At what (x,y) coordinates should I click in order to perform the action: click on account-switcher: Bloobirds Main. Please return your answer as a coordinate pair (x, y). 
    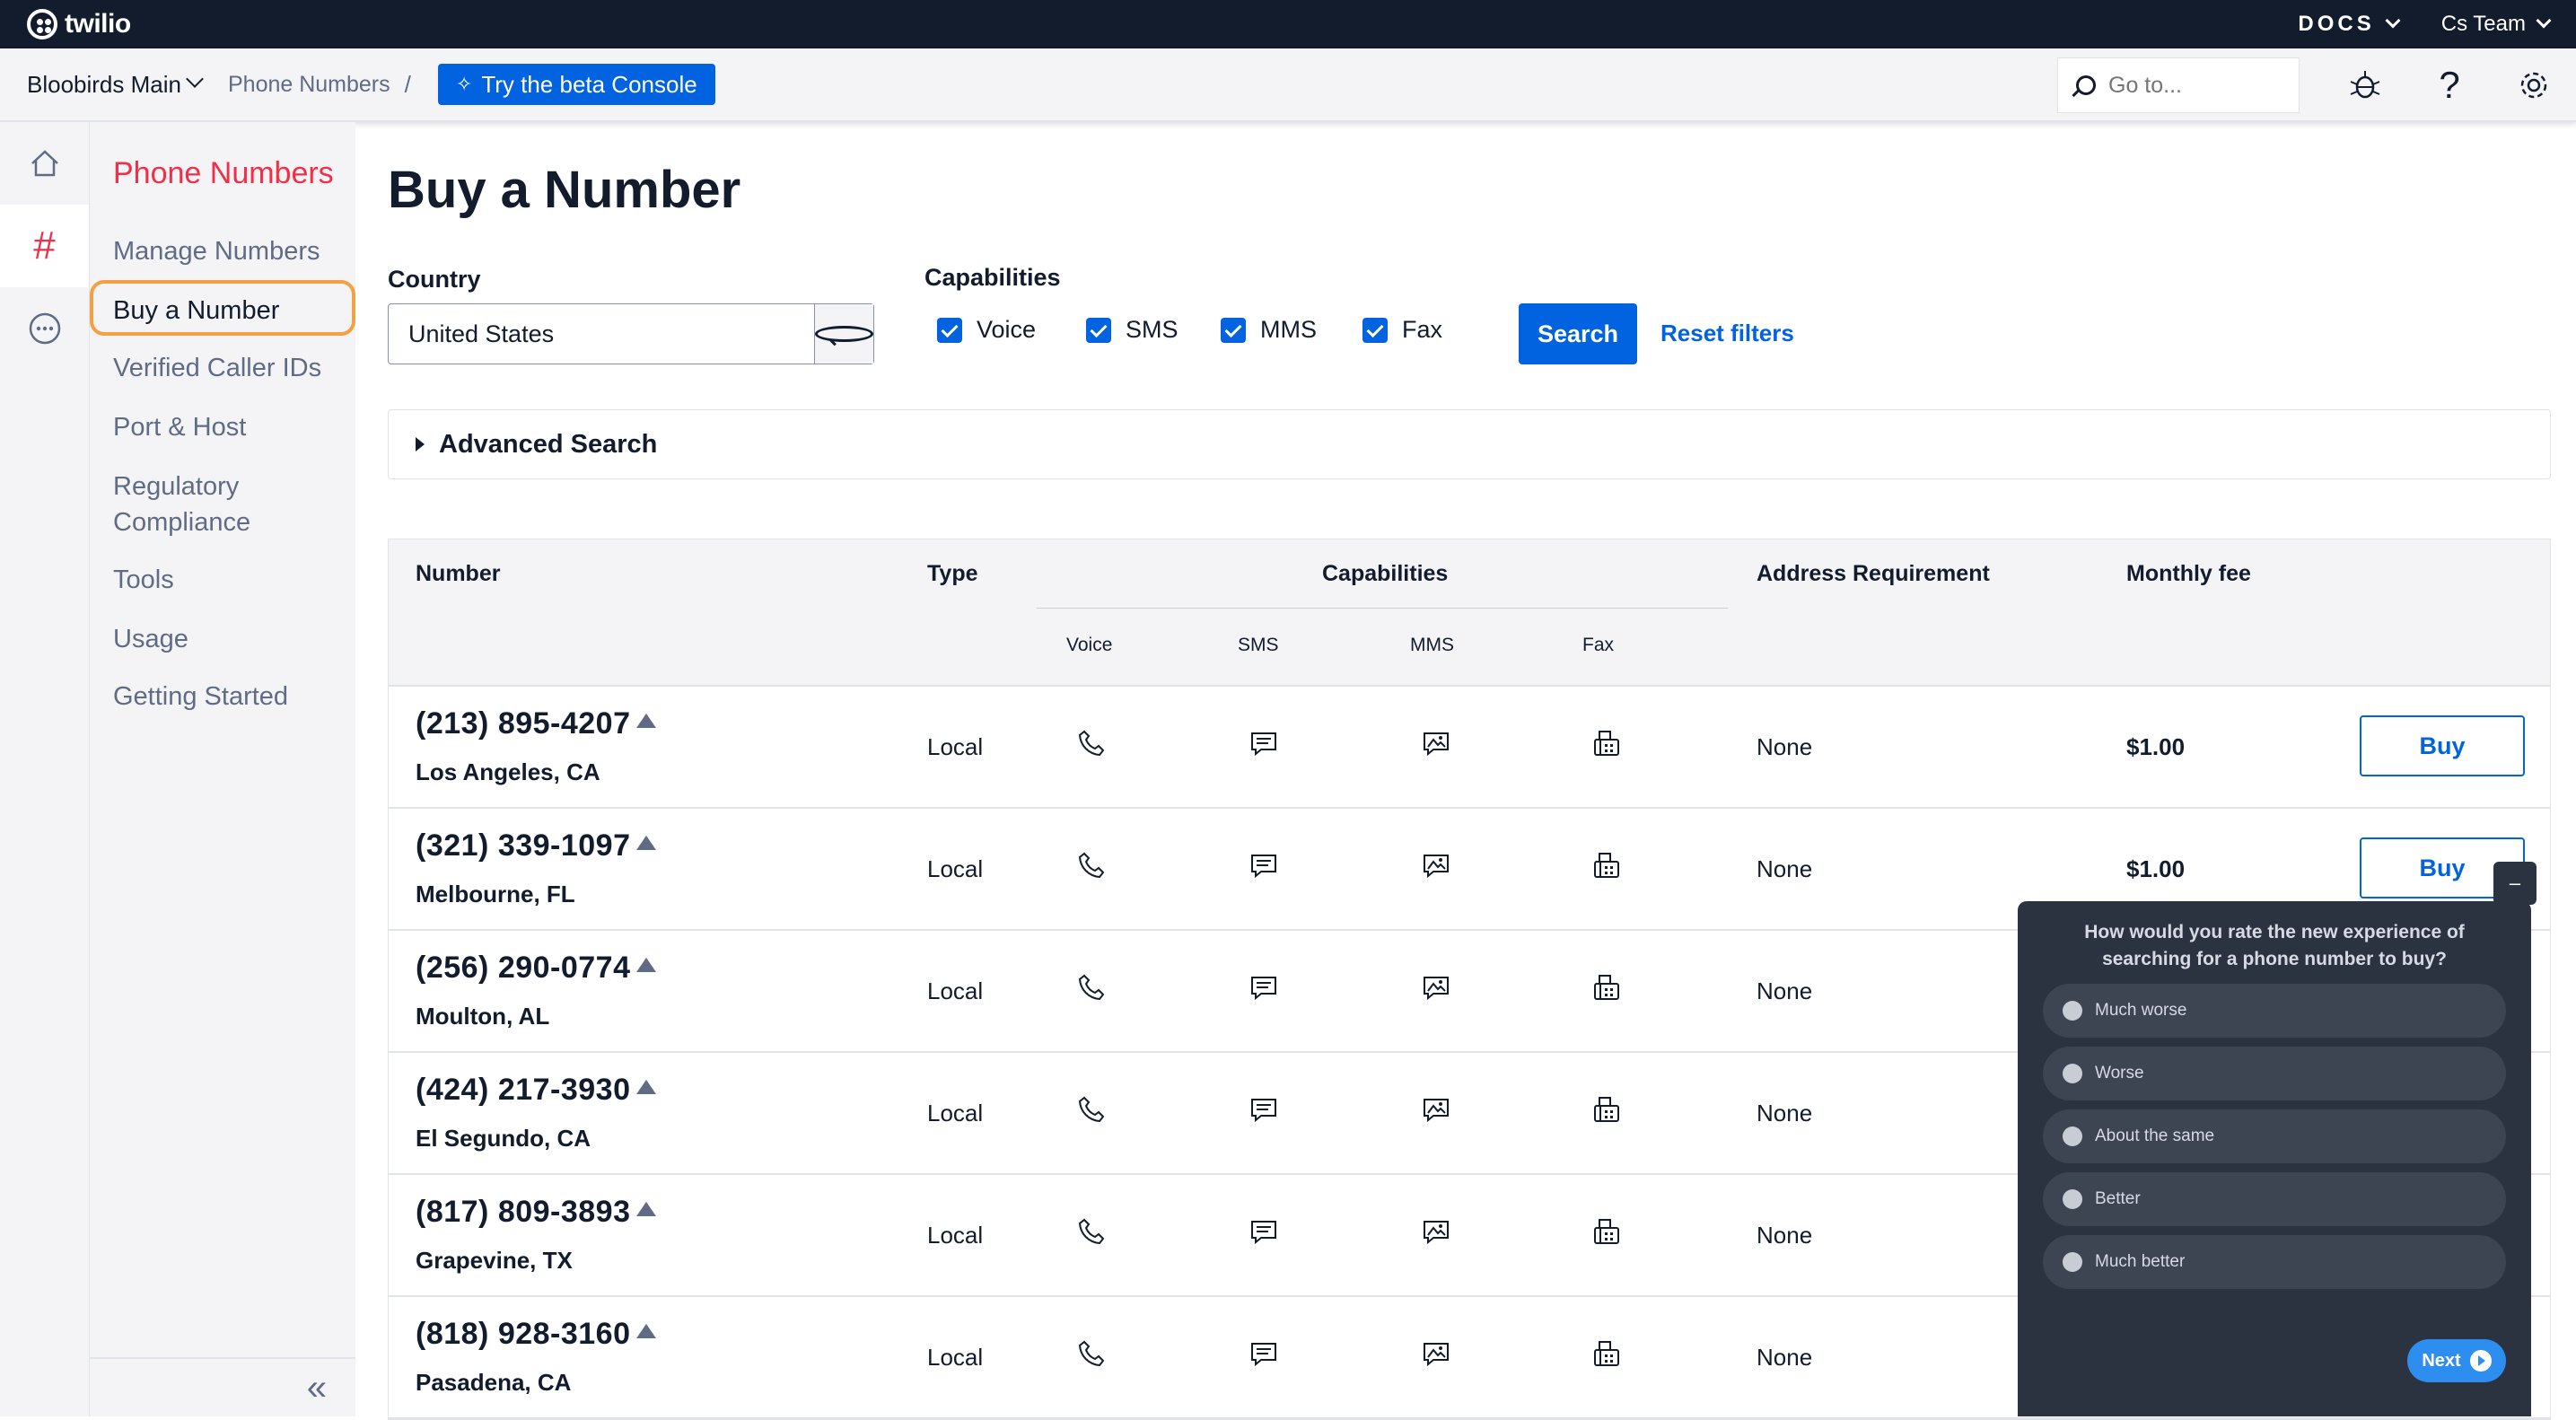
    Looking at the image, I should click on (116, 85).